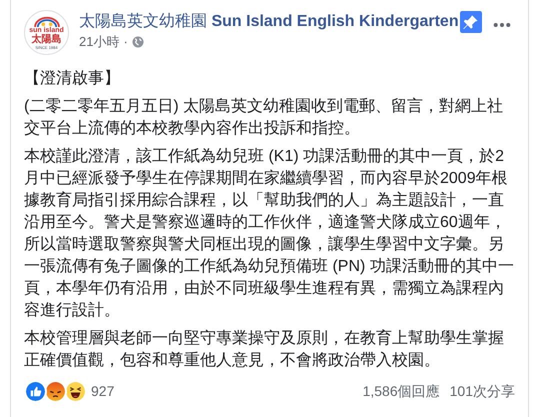 The height and width of the screenshot is (417, 539). Describe the element at coordinates (264, 117) in the screenshot. I see `post-paragraph: (二零二零年五月五日) 太陽島英文幼稚園收到電郵、留言，對網上社交平台上流傳的本校教學內容作出投訴和指控。` at that location.